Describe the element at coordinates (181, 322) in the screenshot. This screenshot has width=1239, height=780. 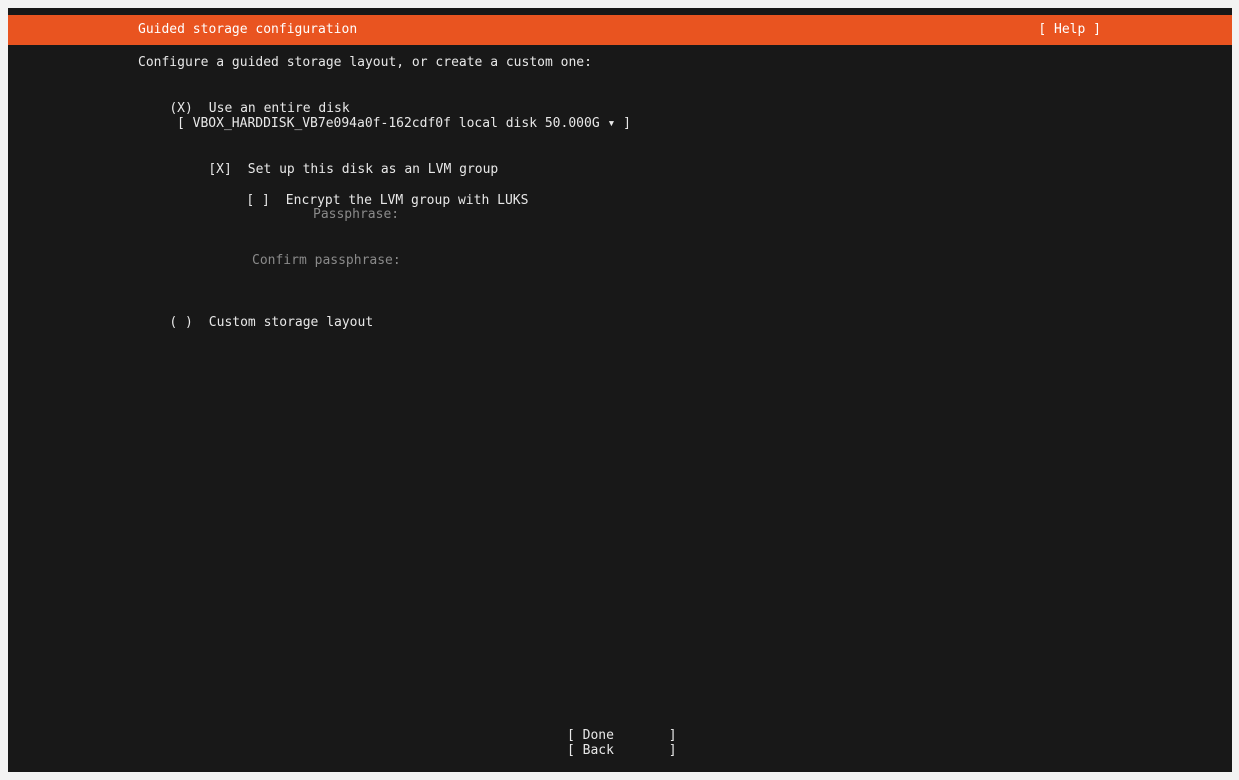
I see `radio-unselected-mark: ( )` at that location.